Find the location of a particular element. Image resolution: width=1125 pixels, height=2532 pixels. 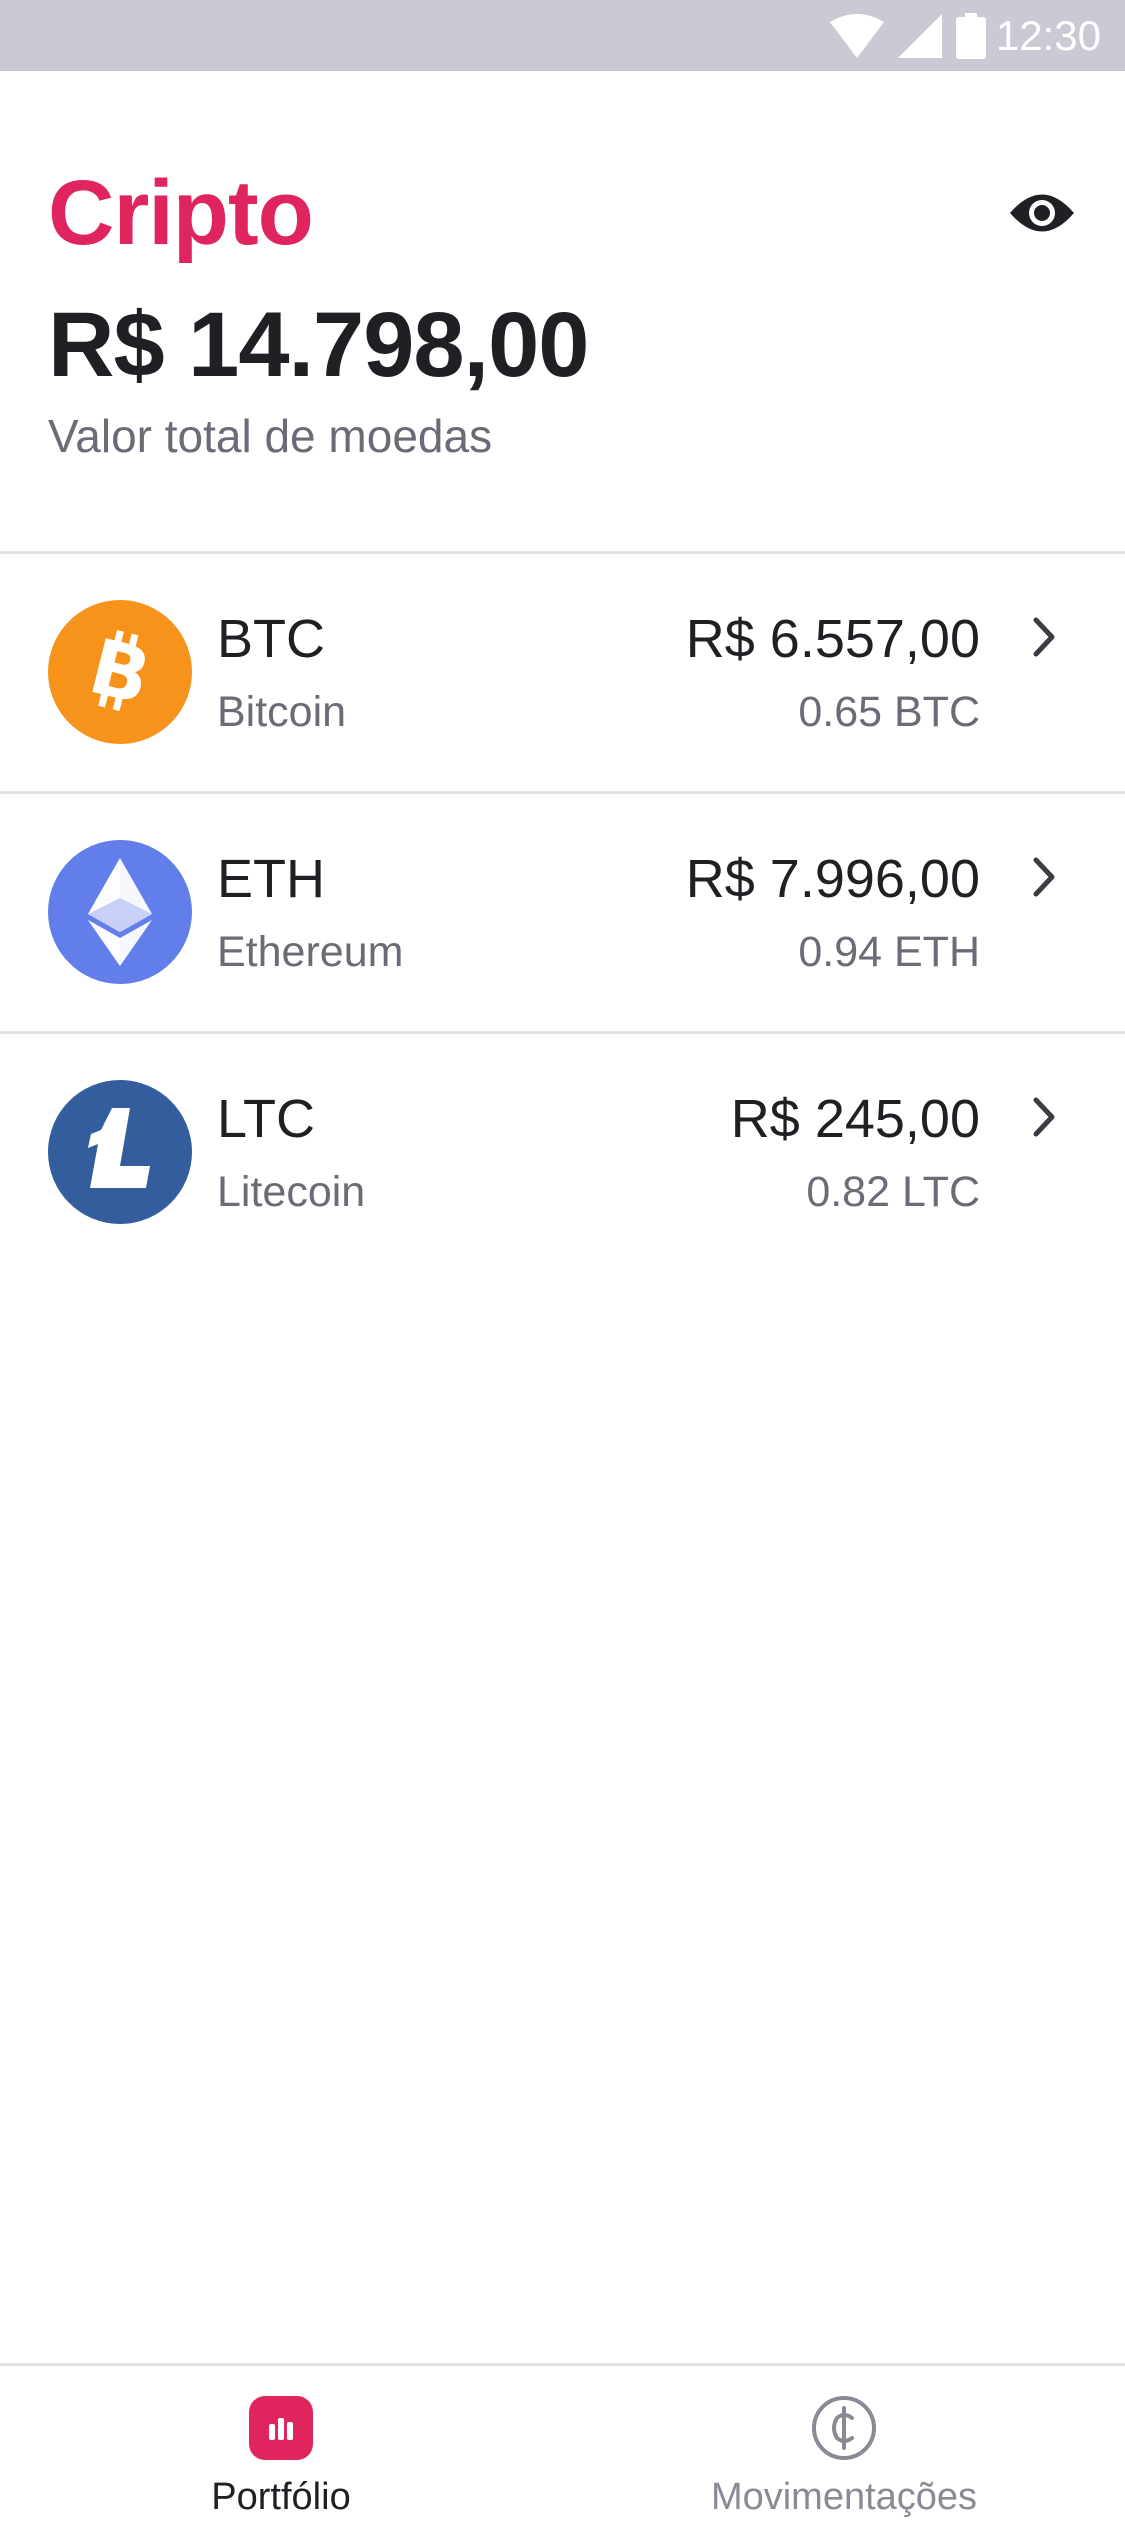

coin-value: R$ 245,00 is located at coordinates (855, 1119).